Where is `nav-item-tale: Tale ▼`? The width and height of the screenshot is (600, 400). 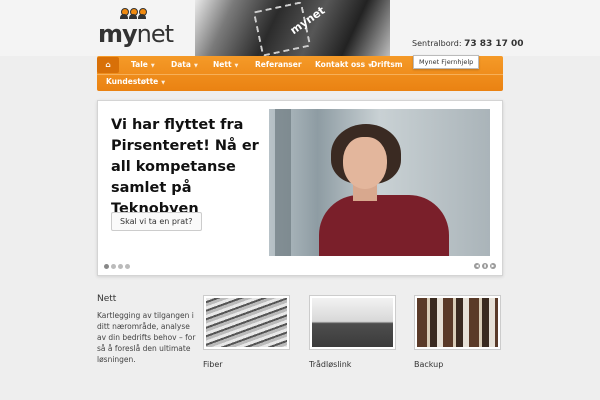 nav-item-tale: Tale ▼ is located at coordinates (143, 65).